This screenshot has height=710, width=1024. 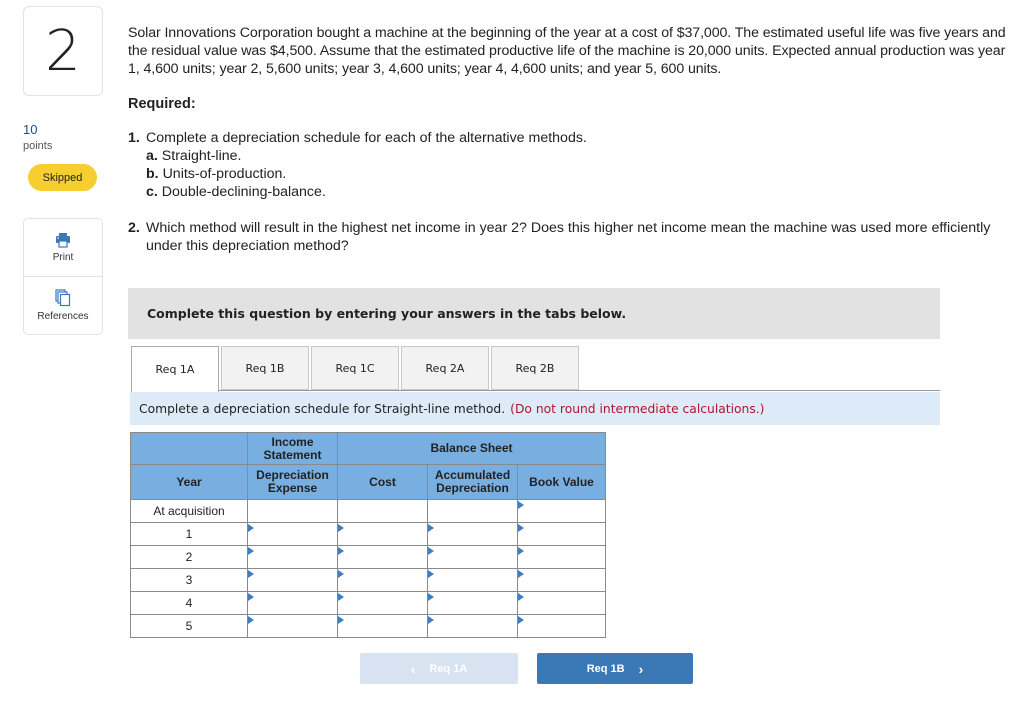 What do you see at coordinates (162, 104) in the screenshot?
I see `required-heading: Required:` at bounding box center [162, 104].